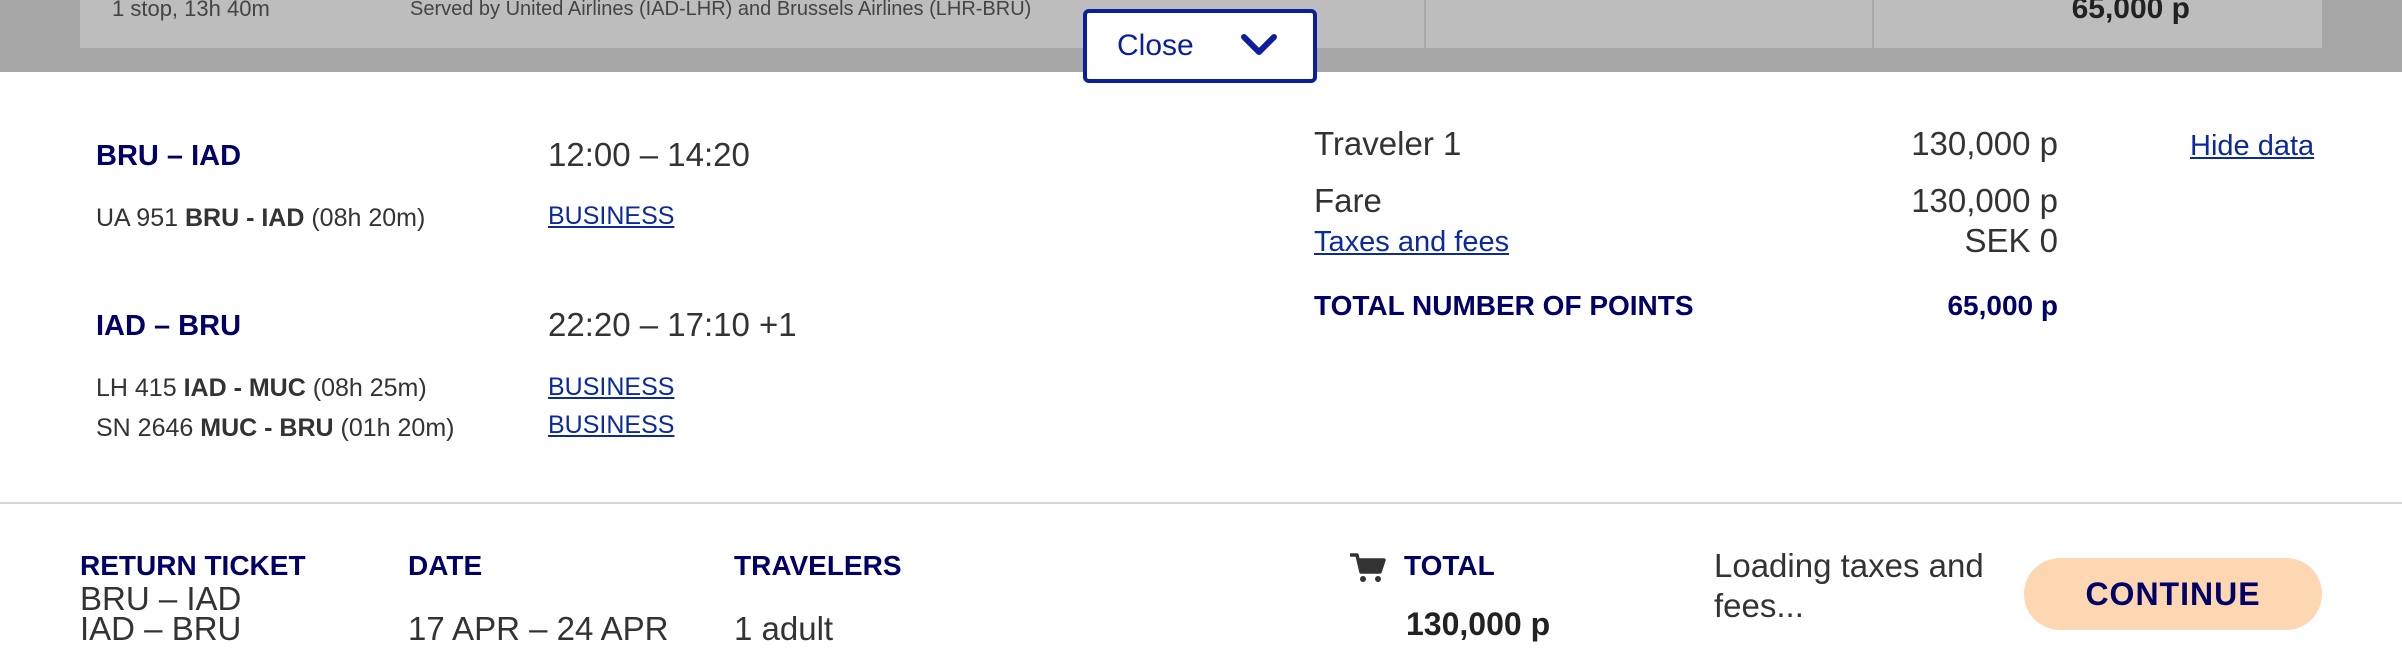 The width and height of the screenshot is (2402, 660). I want to click on fare-points: 130,000 p, so click(1984, 200).